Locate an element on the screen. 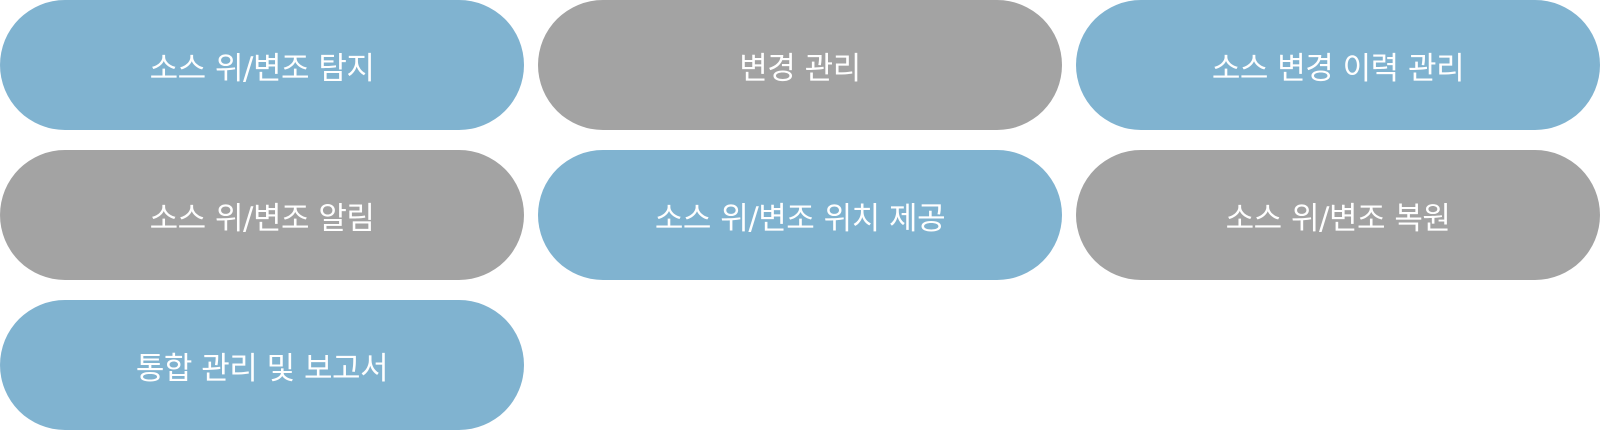 The height and width of the screenshot is (430, 1600). feature-tamper-alert: 소스 위/변조 알림 is located at coordinates (262, 215).